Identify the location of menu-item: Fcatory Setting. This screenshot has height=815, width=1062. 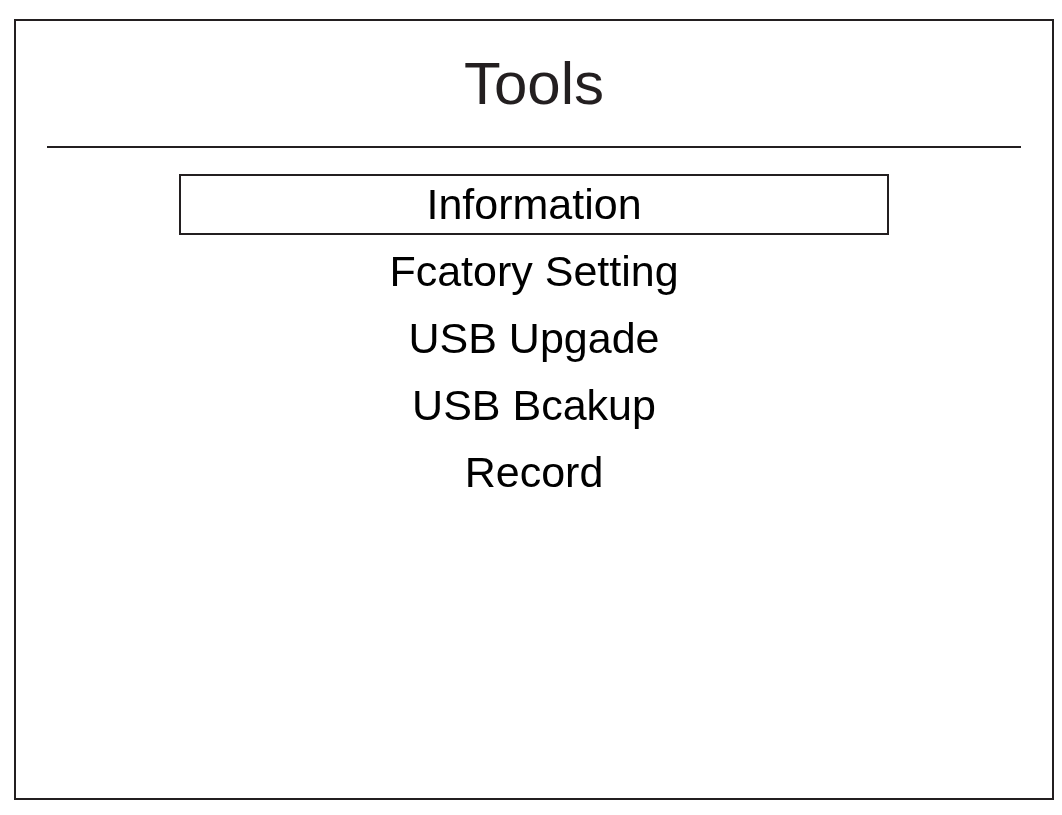
(534, 271).